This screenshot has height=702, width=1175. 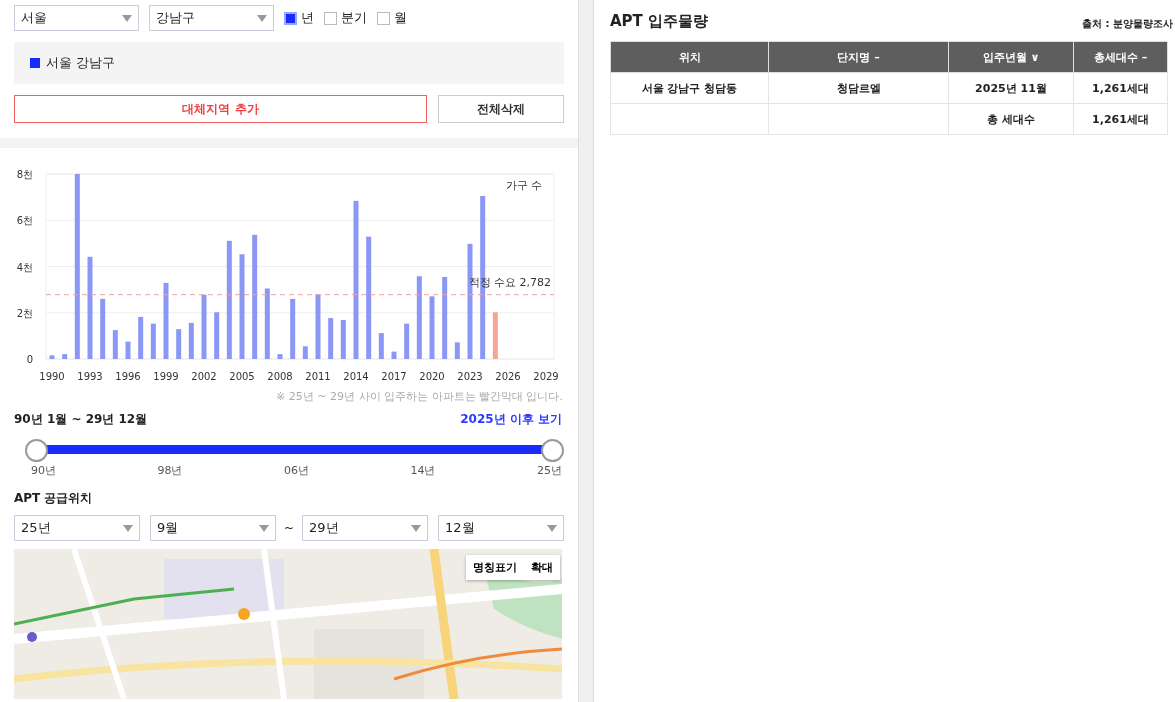 What do you see at coordinates (501, 528) in the screenshot?
I see `month-select: 12월` at bounding box center [501, 528].